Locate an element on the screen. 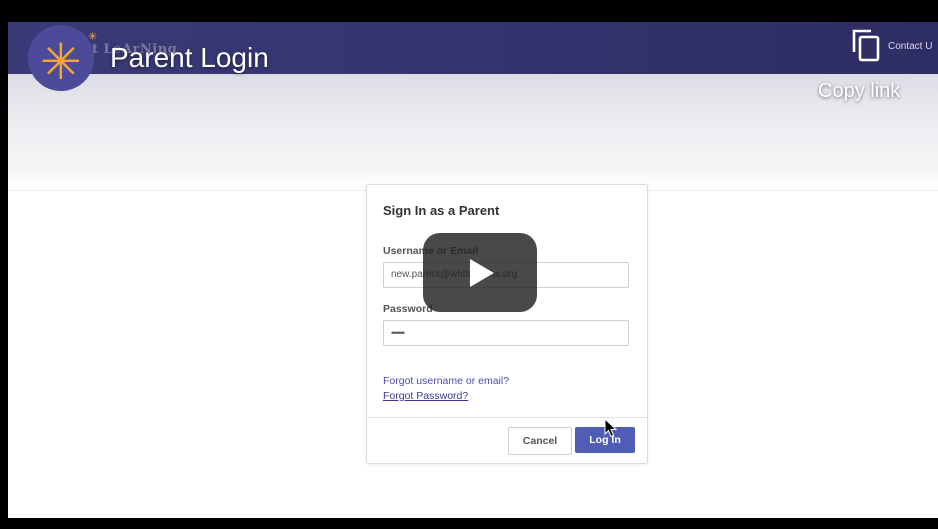 The image size is (938, 529). login-title: Sign In as a Parent is located at coordinates (441, 210).